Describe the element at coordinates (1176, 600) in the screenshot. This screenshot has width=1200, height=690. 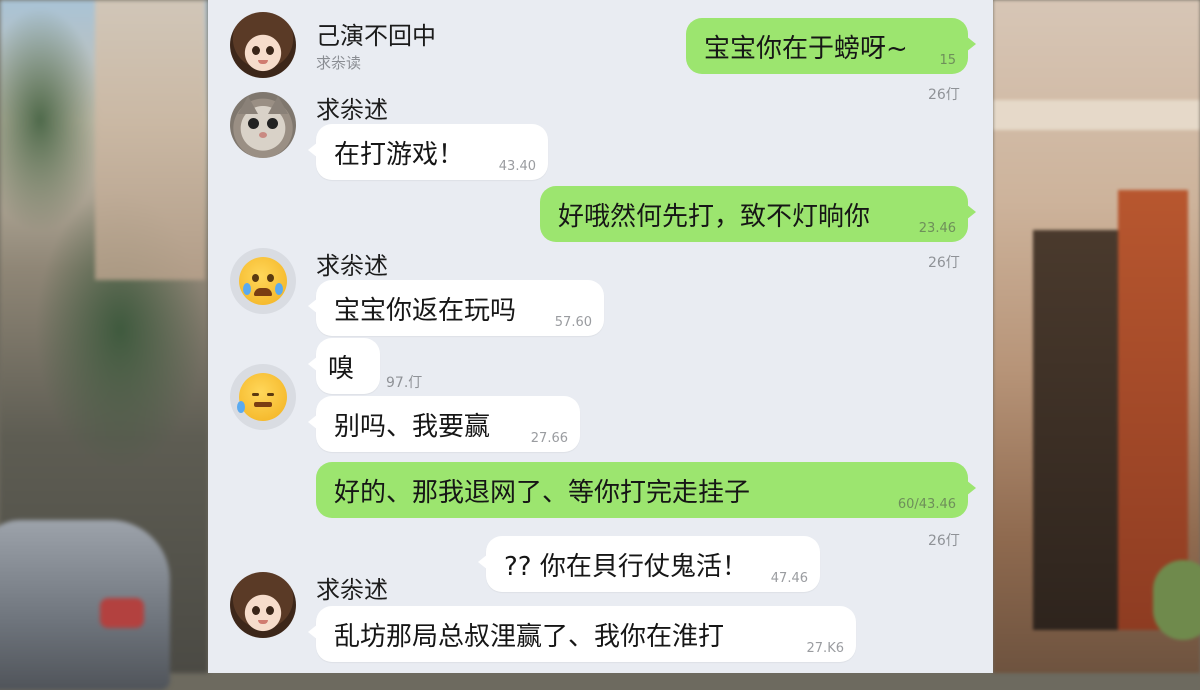
I see `background-plant` at that location.